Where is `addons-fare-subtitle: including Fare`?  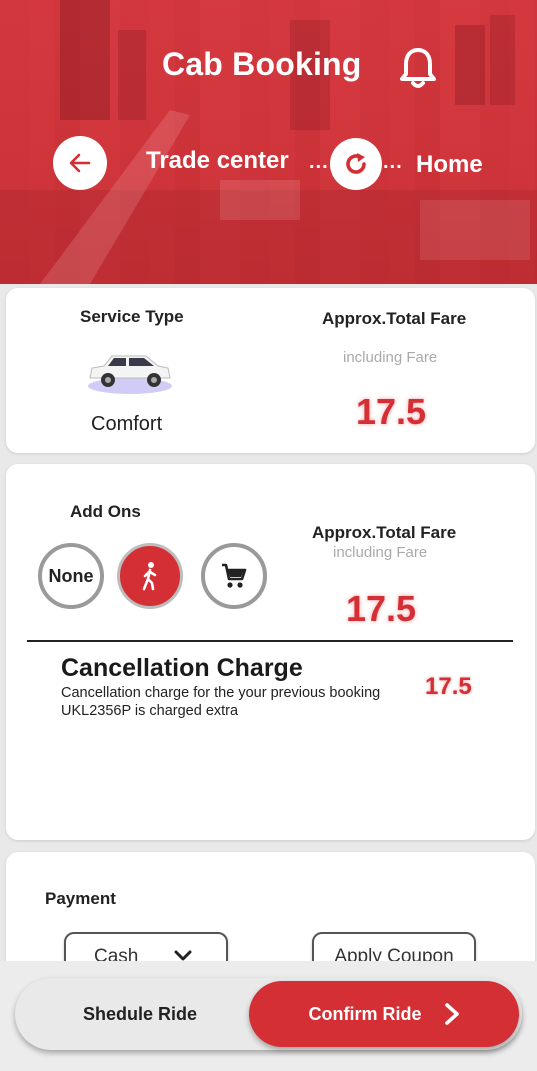
addons-fare-subtitle: including Fare is located at coordinates (380, 552).